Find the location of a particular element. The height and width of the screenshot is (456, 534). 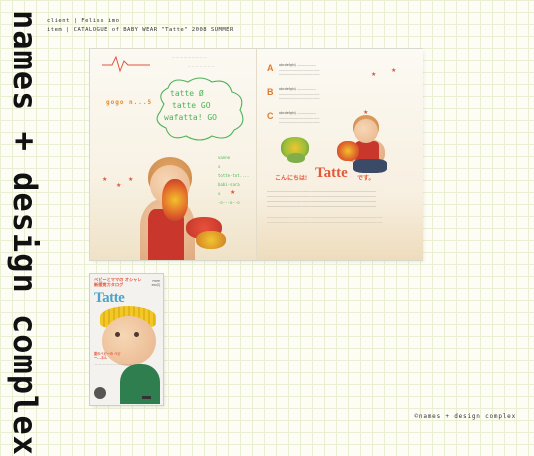

note-6: -o---o--o is located at coordinates (229, 202).